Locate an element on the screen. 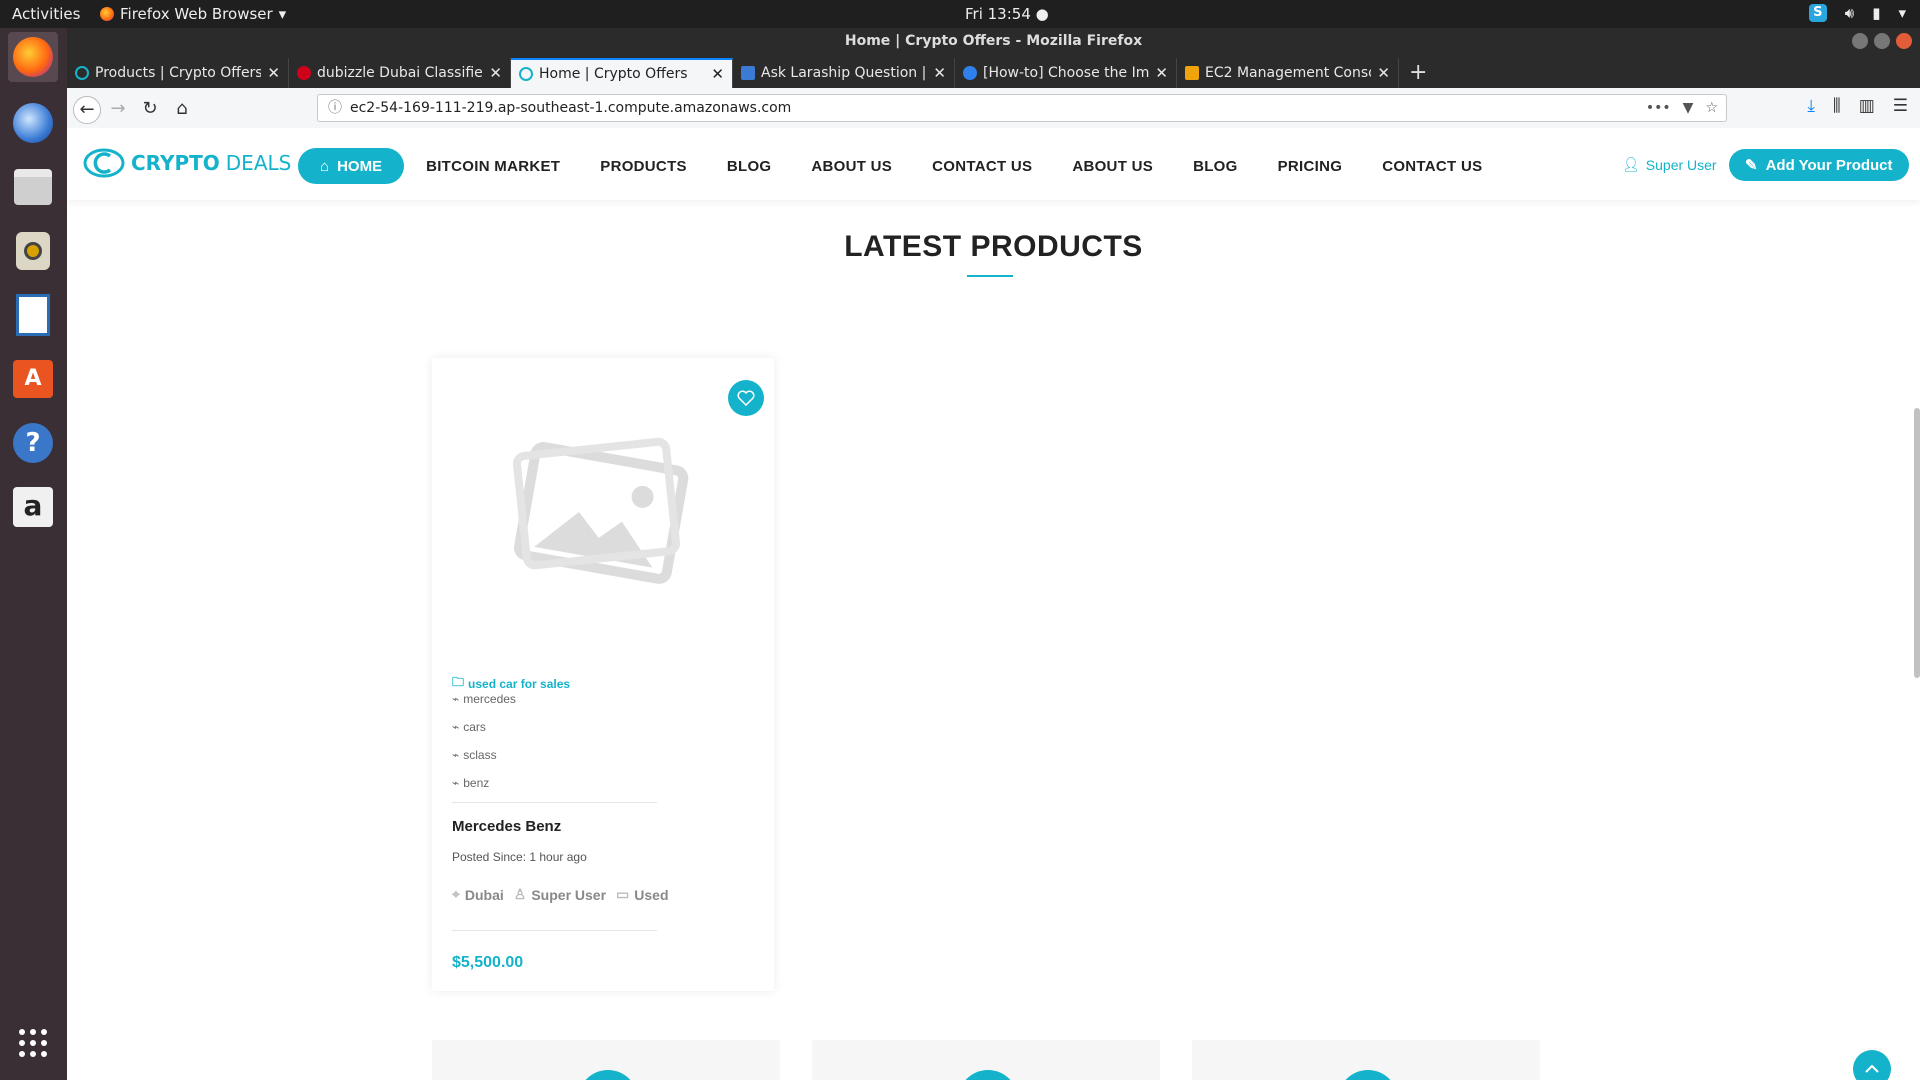 This screenshot has width=1920, height=1080. map-pin-icon: ⌖ is located at coordinates (456, 894).